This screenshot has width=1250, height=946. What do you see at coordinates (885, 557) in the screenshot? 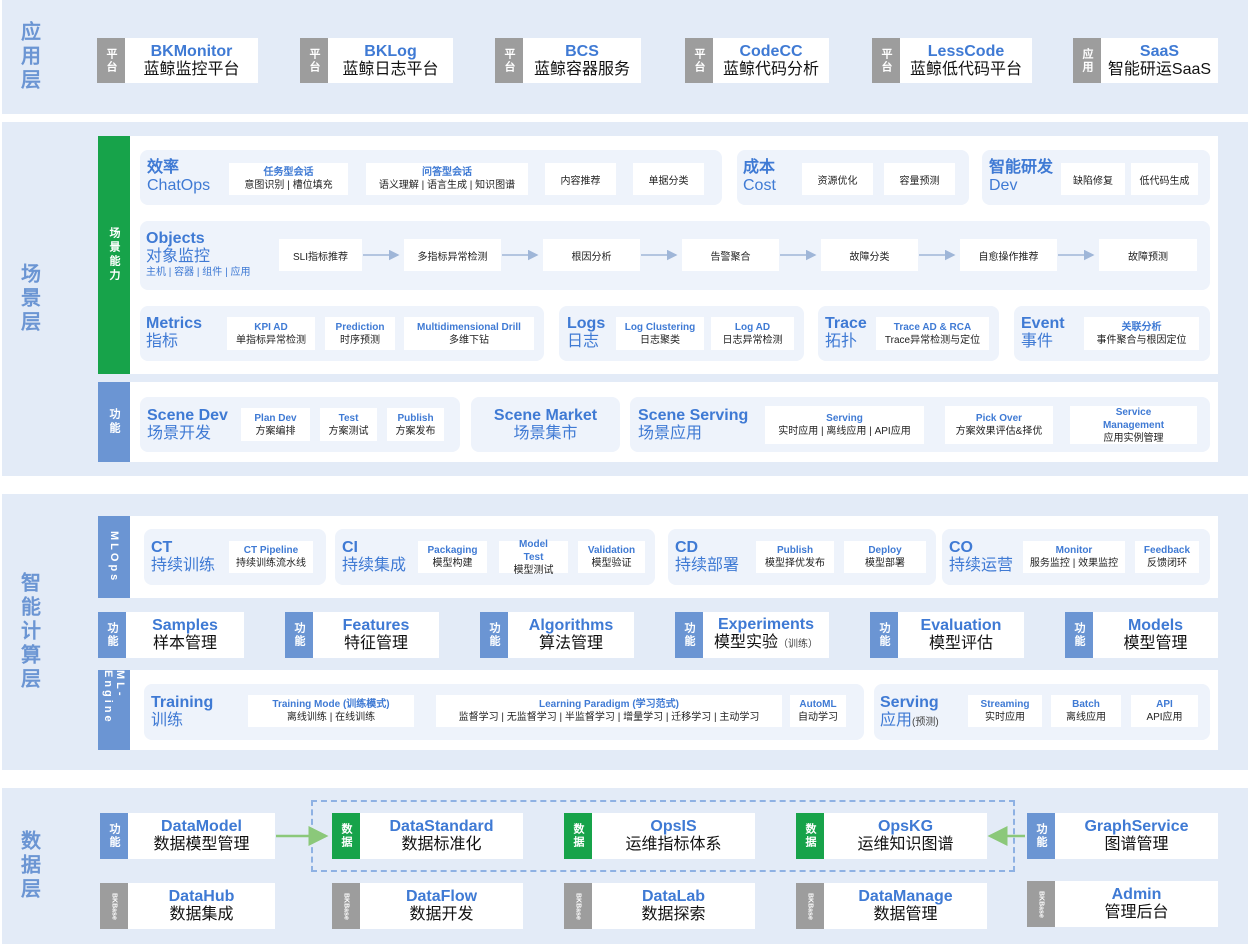
I see `cd-deploy: Deploy 模型部署` at bounding box center [885, 557].